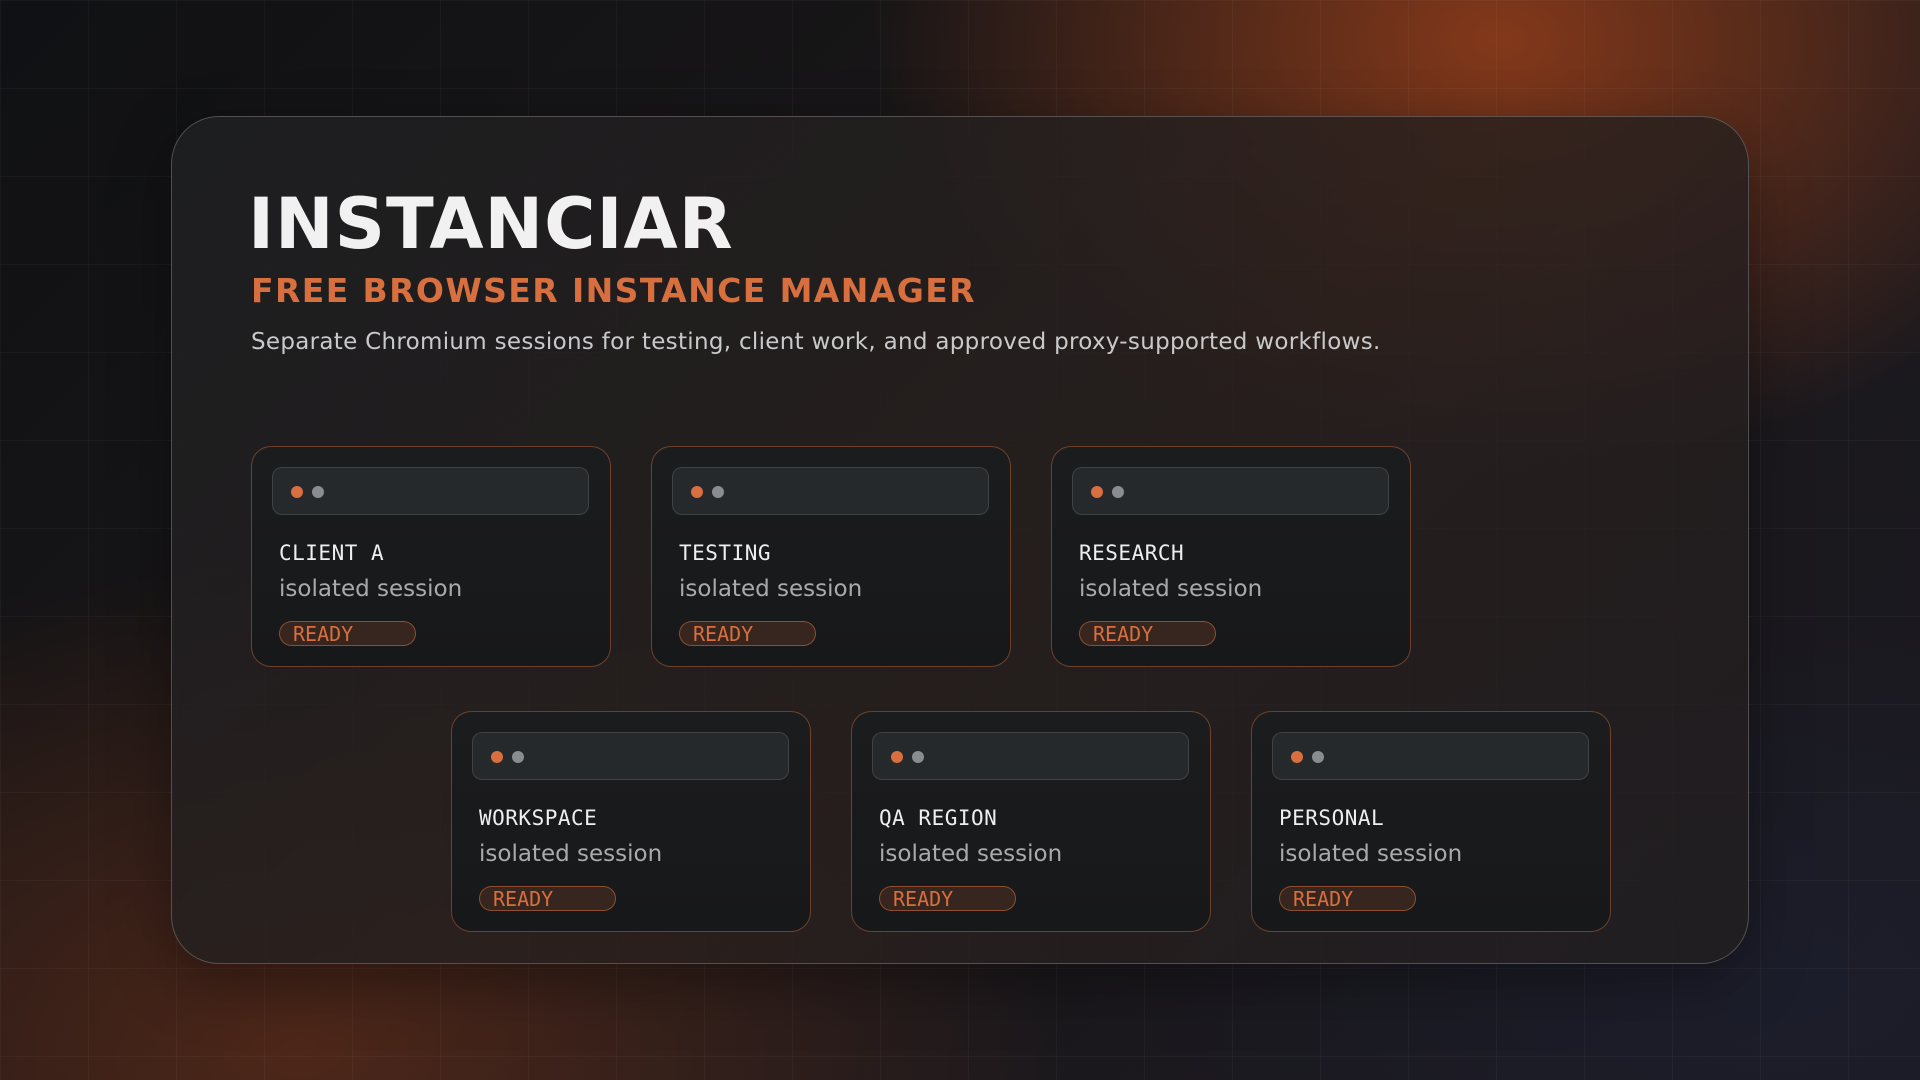 This screenshot has height=1080, width=1920. Describe the element at coordinates (938, 818) in the screenshot. I see `instance-name: QA REGION` at that location.